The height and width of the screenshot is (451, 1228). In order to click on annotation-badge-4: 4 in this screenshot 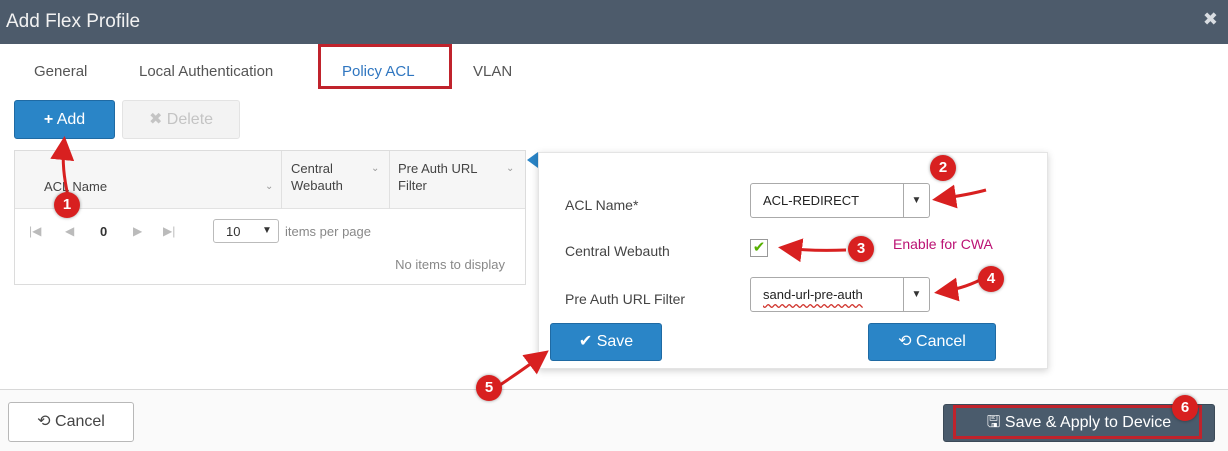, I will do `click(991, 279)`.